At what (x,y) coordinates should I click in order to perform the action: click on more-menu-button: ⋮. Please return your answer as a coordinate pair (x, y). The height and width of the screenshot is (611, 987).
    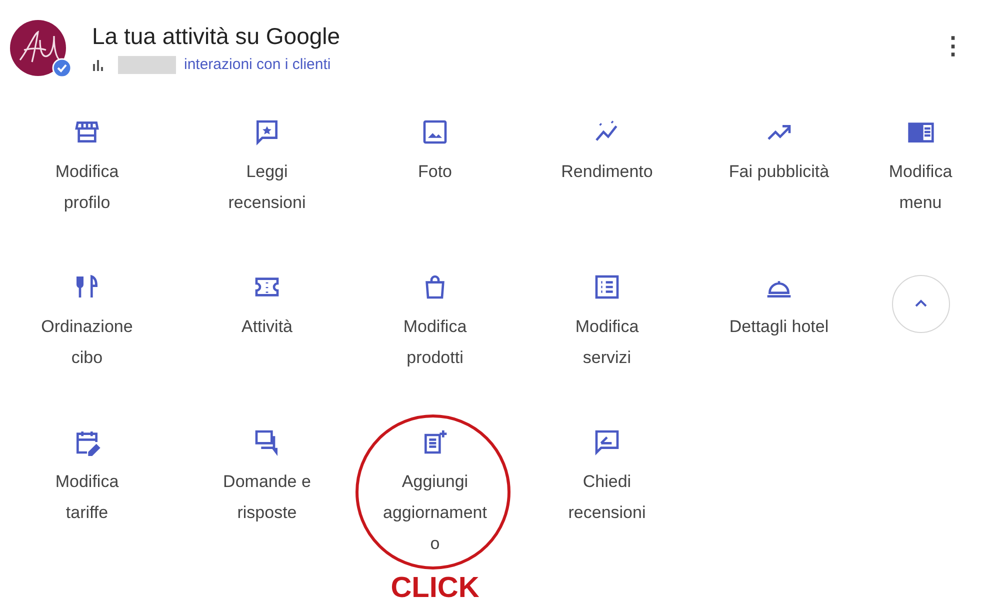
    Looking at the image, I should click on (953, 46).